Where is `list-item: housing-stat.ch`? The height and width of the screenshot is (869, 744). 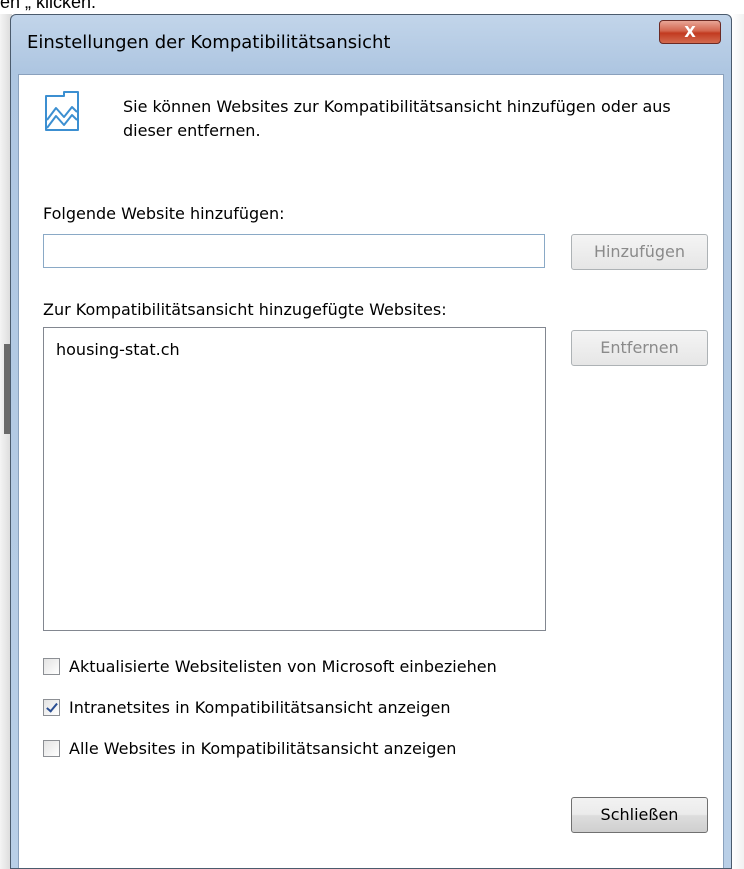 list-item: housing-stat.ch is located at coordinates (118, 349).